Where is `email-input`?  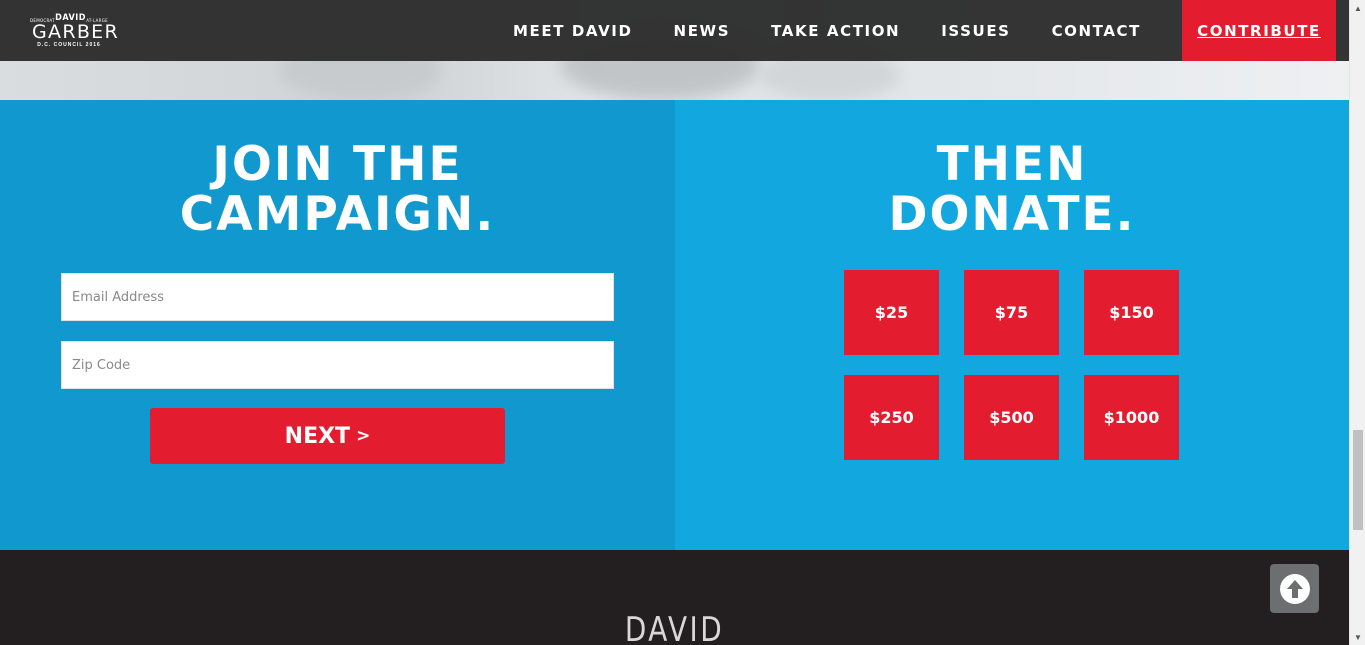 email-input is located at coordinates (337, 297).